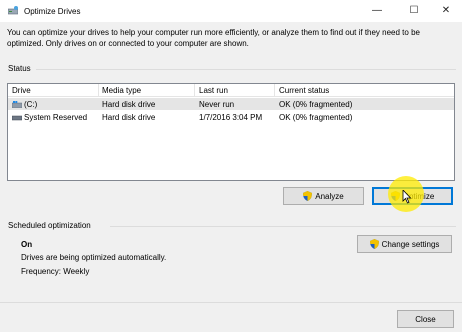 The height and width of the screenshot is (332, 462). Describe the element at coordinates (52, 11) in the screenshot. I see `window-title: Optimize Drives` at that location.